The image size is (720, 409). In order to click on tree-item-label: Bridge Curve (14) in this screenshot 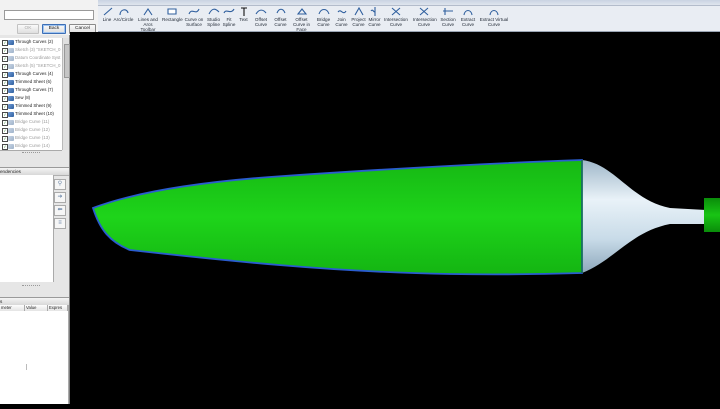, I will do `click(32, 145)`.